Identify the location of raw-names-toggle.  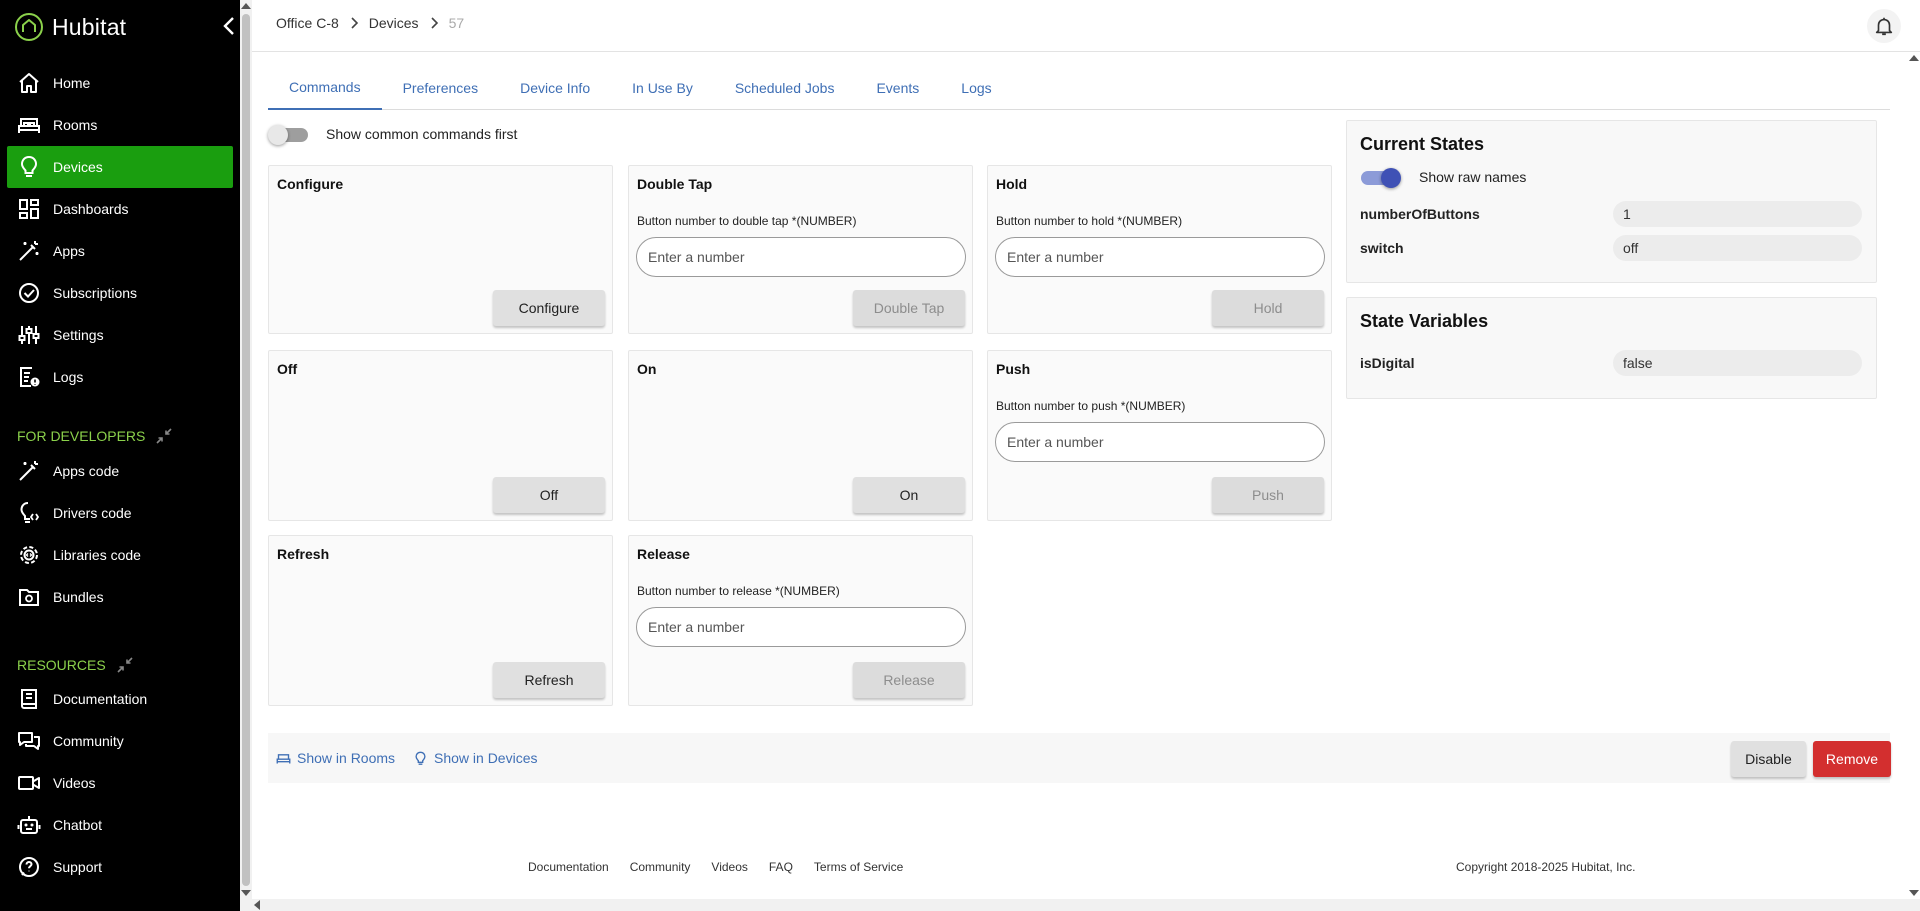
(1381, 178).